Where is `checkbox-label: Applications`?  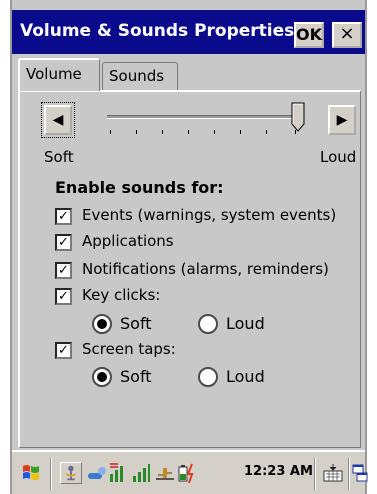 checkbox-label: Applications is located at coordinates (128, 241).